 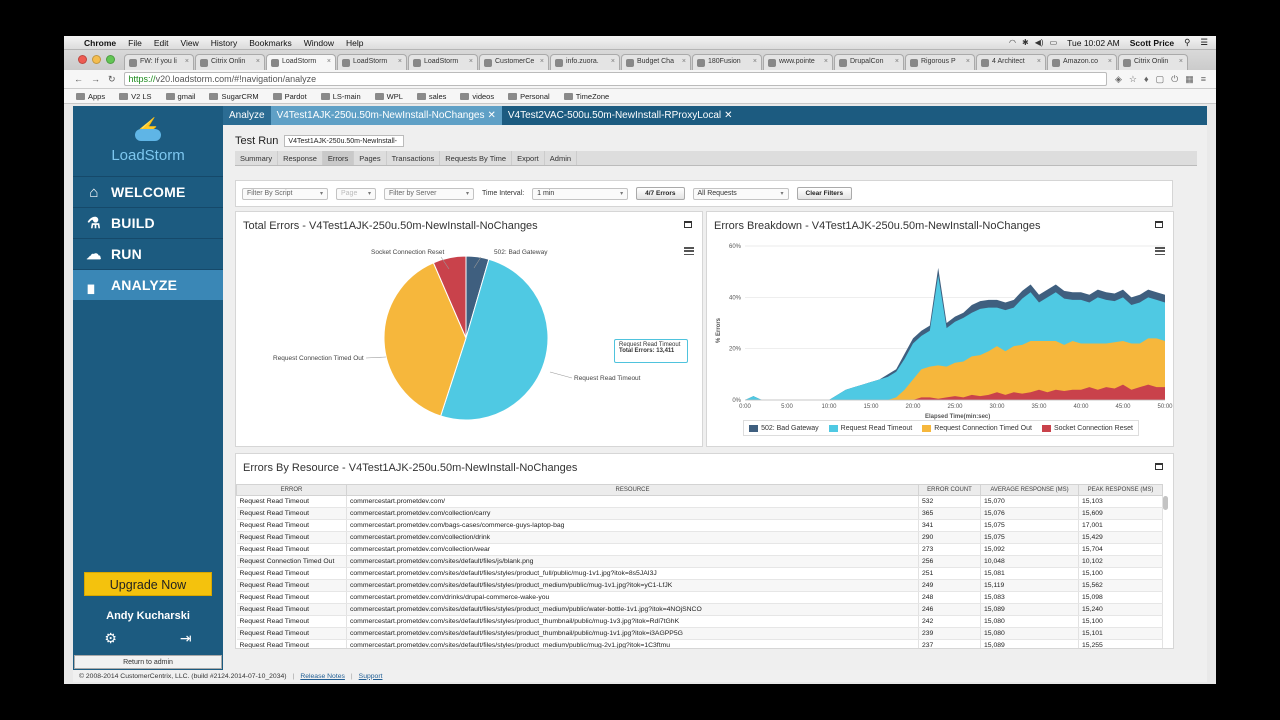 I want to click on battery-icon: ▭, so click(x=1054, y=42).